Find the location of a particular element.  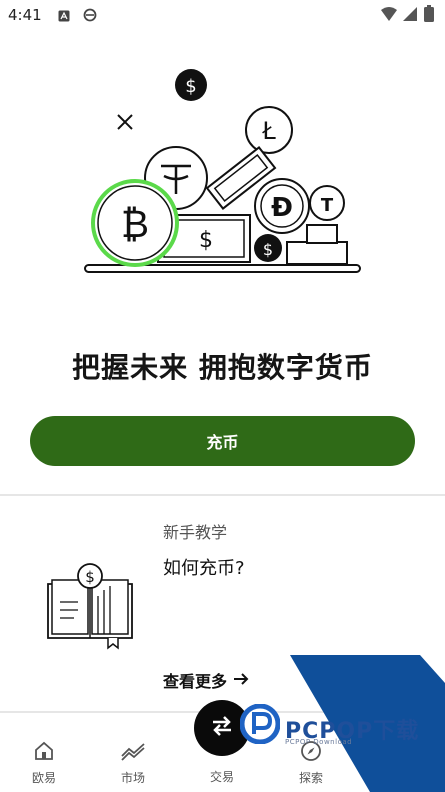

home-icon is located at coordinates (44, 752).